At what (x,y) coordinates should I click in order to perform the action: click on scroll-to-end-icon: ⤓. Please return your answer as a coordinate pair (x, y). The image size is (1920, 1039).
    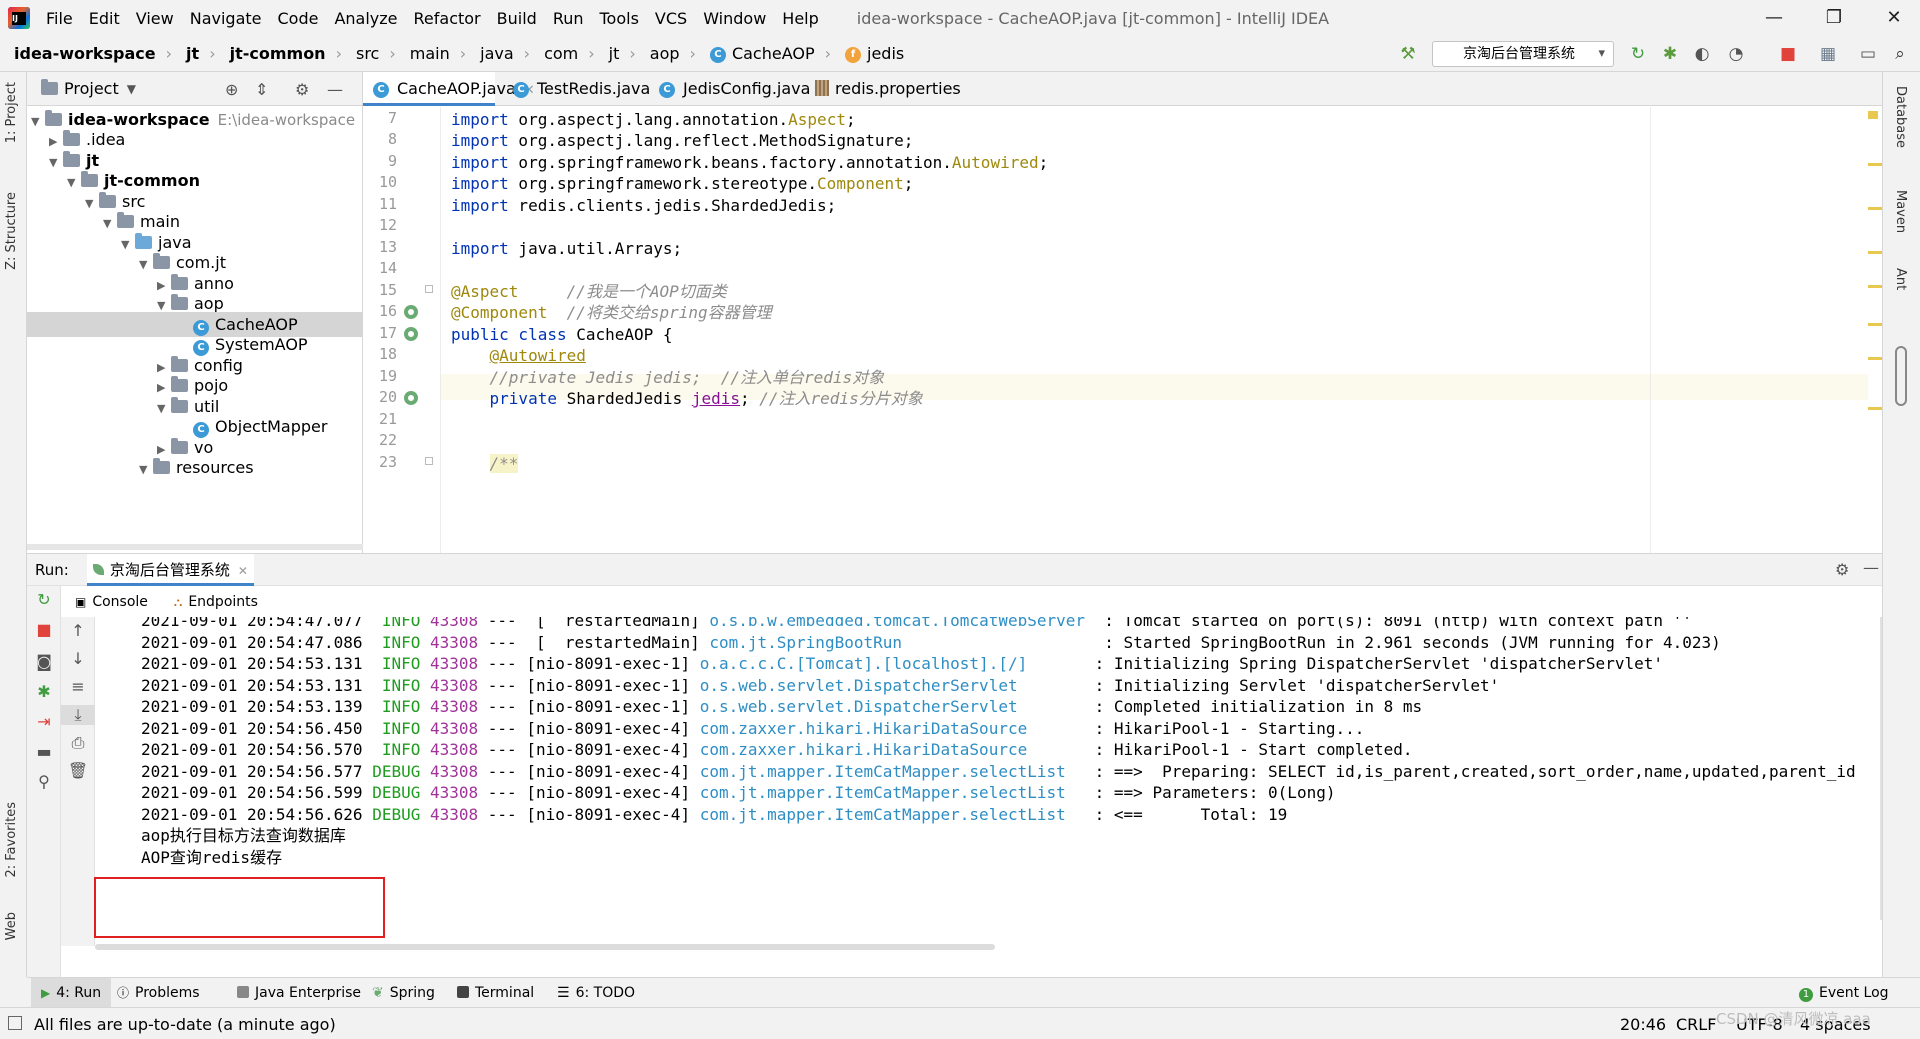
    Looking at the image, I should click on (78, 715).